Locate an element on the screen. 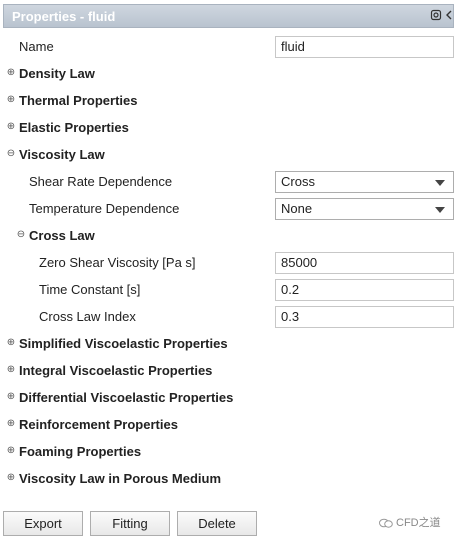 This screenshot has height=538, width=456. watermark: CFD之道 is located at coordinates (410, 522).